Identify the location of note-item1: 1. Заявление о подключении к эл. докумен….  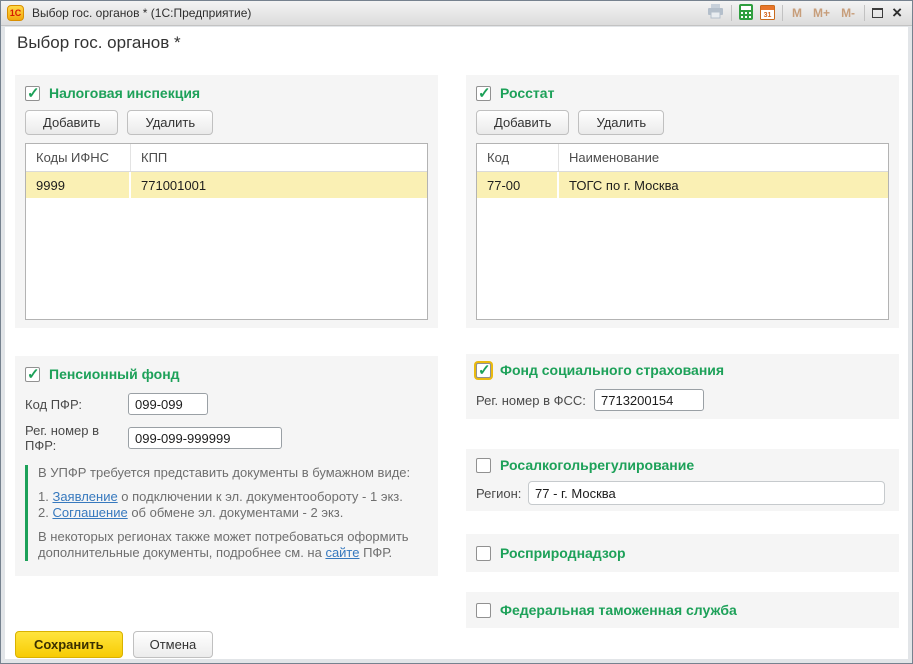
(220, 496).